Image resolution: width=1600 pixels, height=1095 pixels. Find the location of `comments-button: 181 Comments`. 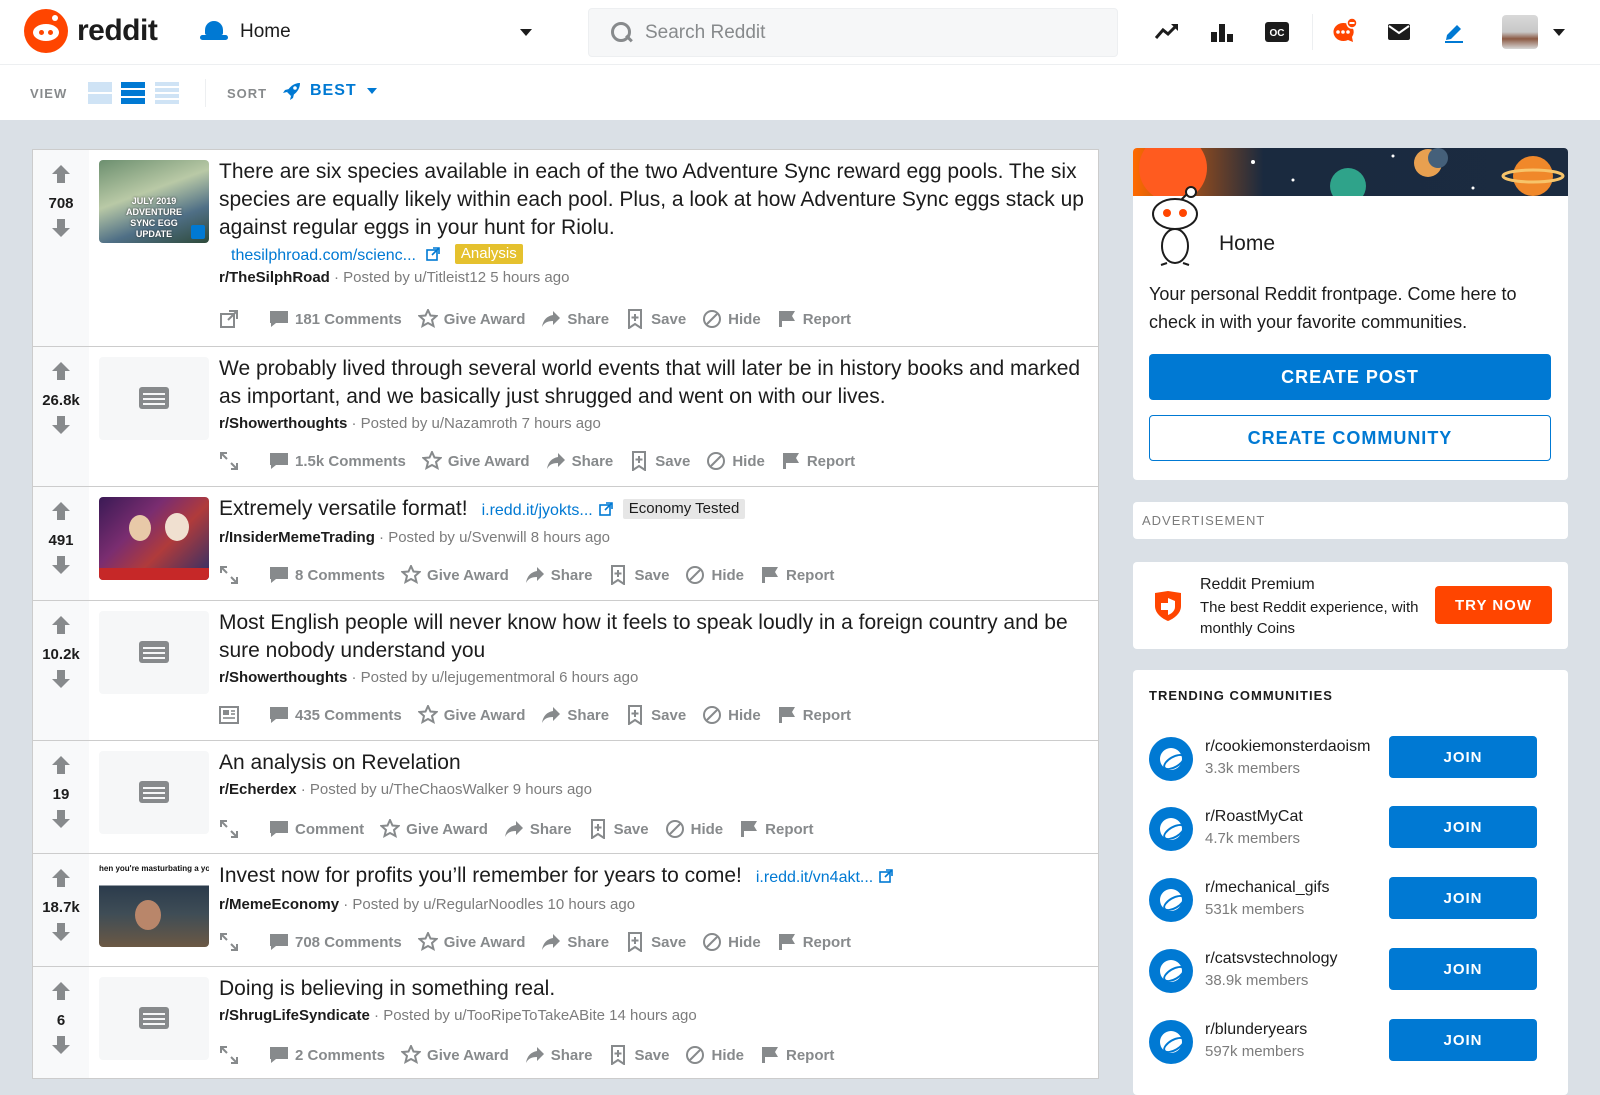

comments-button: 181 Comments is located at coordinates (335, 319).